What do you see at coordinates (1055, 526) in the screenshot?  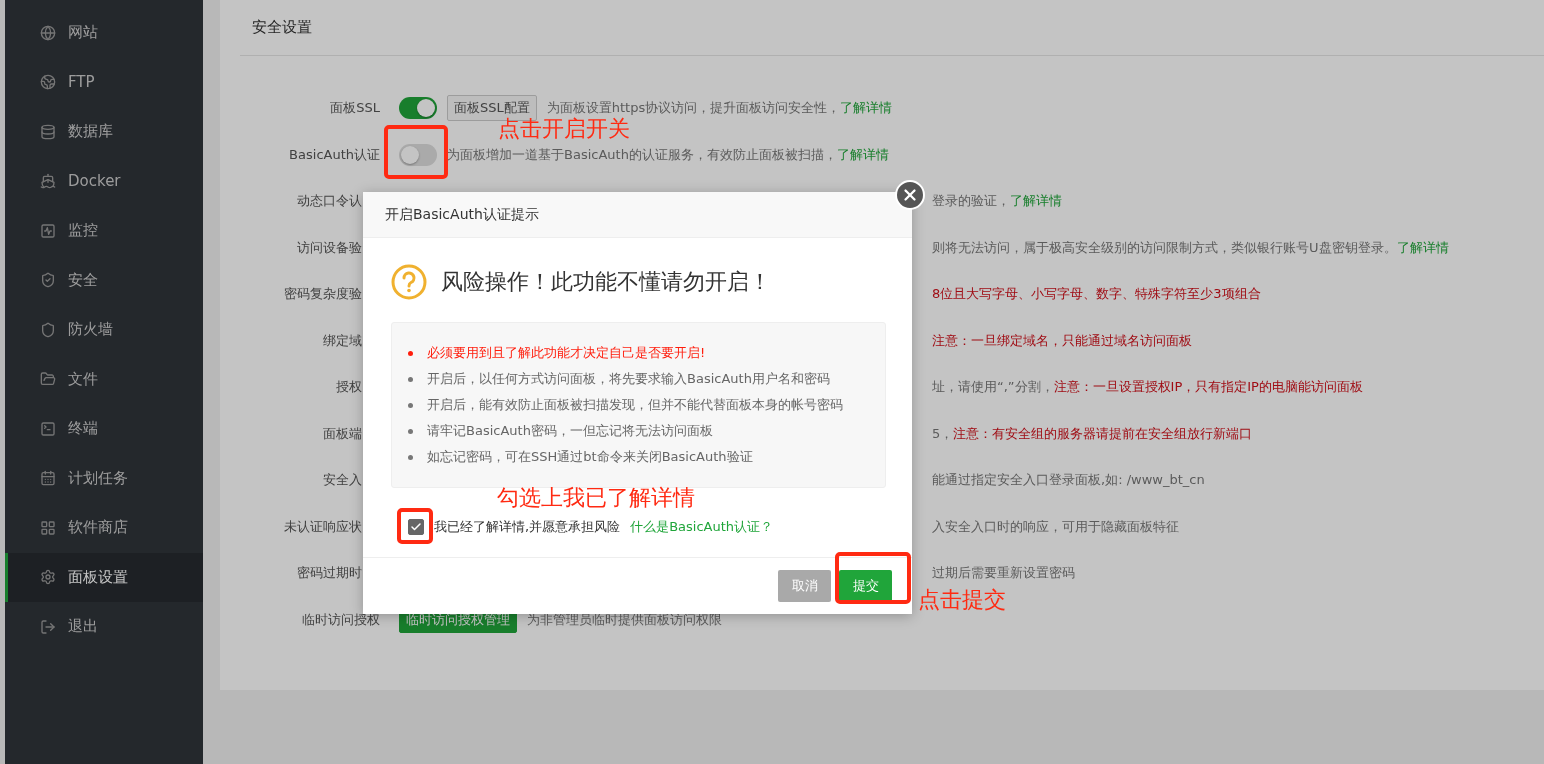 I see `setting-description: 入安全入口时的响应，可用于隐藏面板特征` at bounding box center [1055, 526].